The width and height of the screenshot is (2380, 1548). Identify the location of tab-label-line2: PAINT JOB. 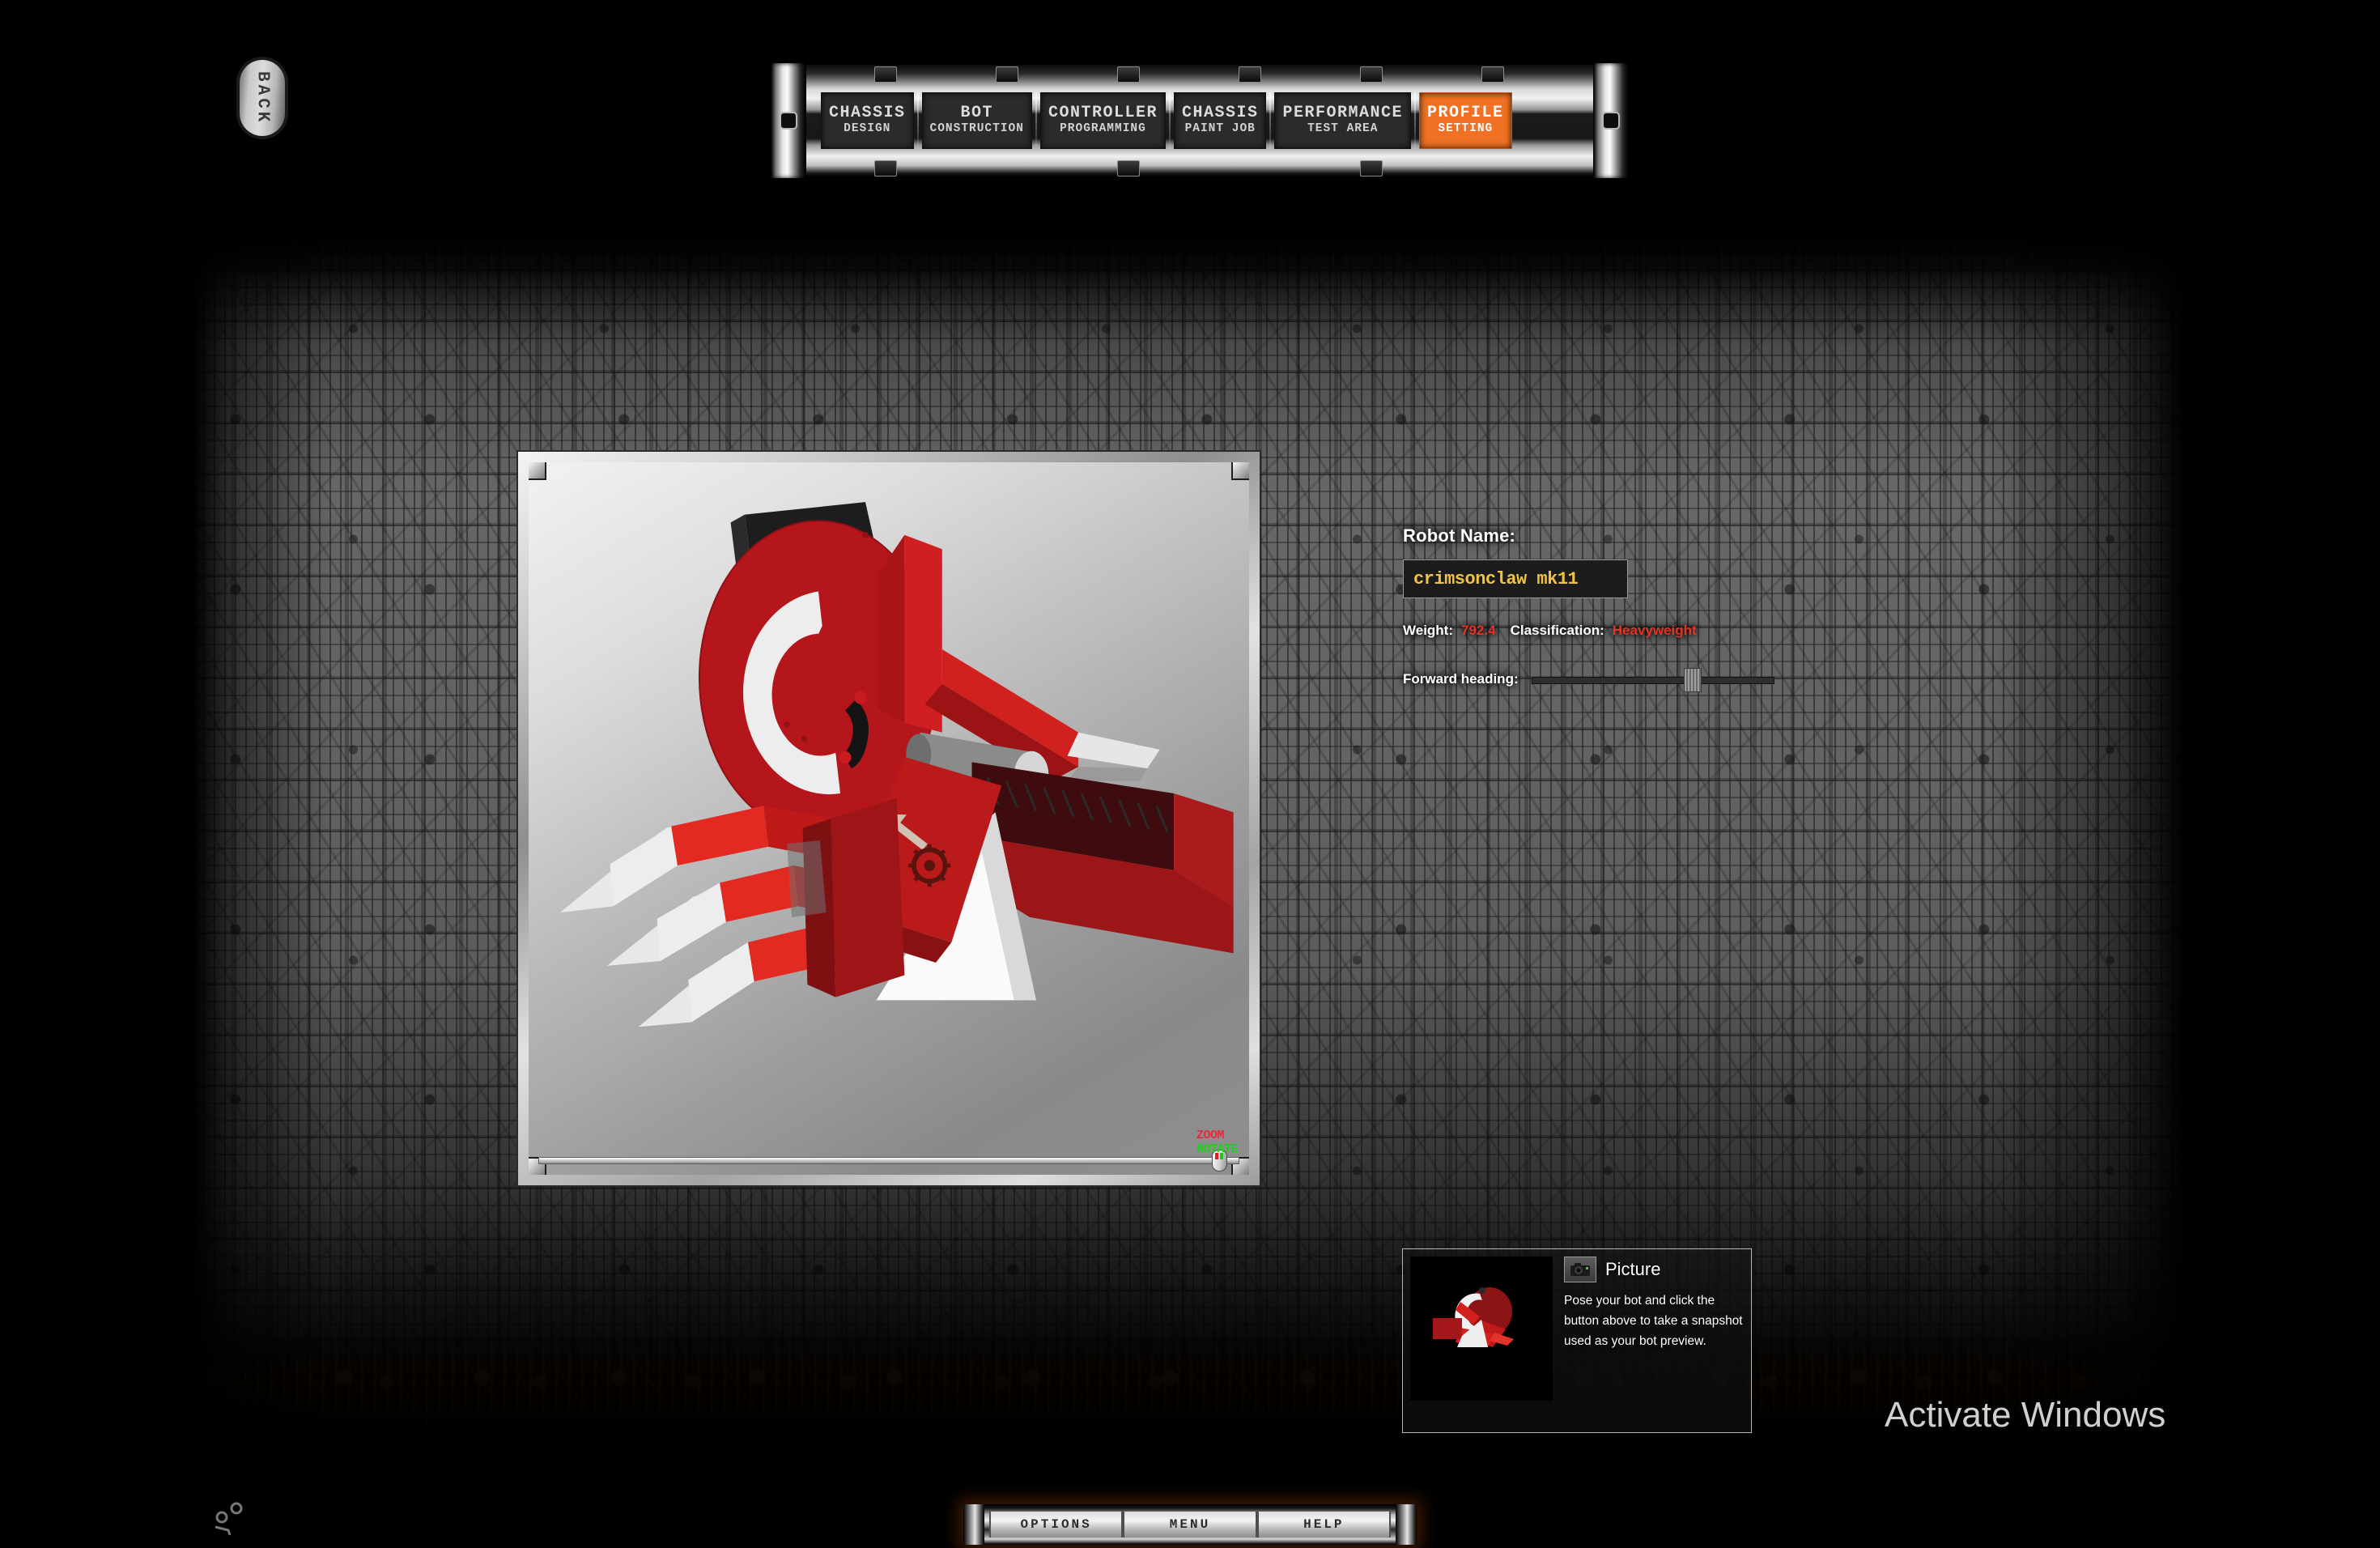
(1220, 129).